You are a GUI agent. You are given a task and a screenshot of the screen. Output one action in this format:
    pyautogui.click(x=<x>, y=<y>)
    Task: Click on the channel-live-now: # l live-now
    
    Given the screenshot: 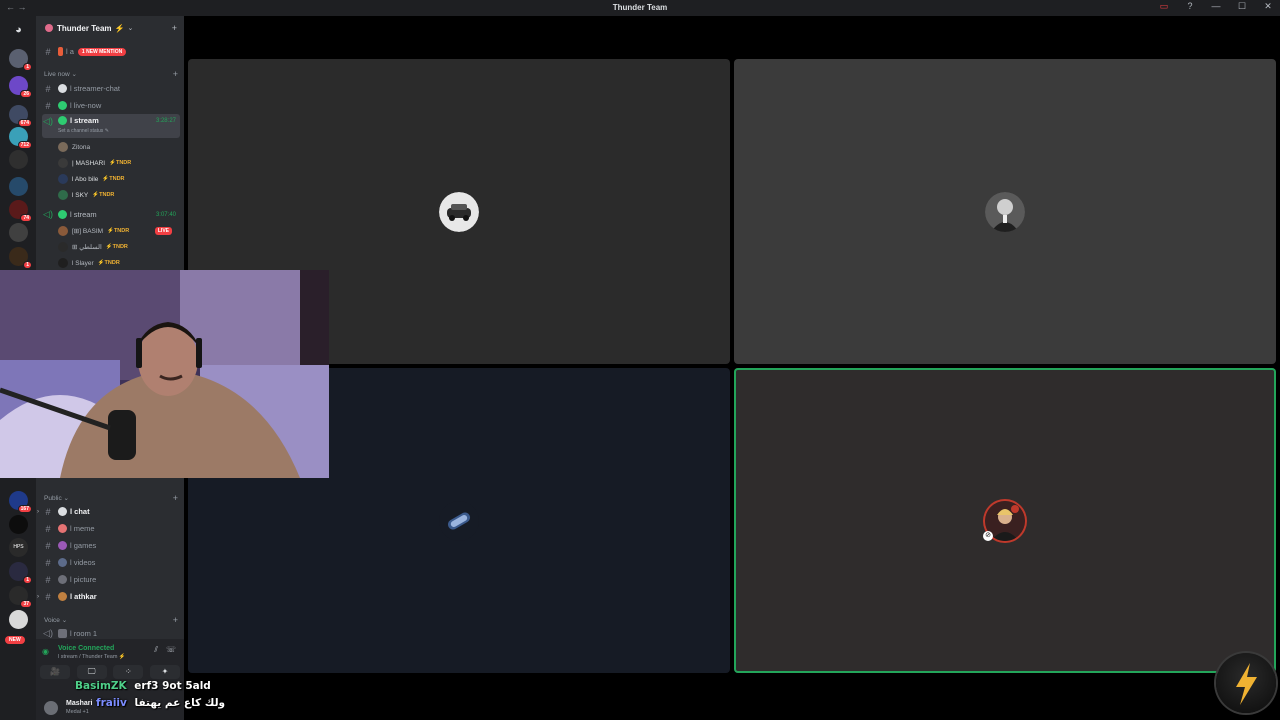 What is the action you would take?
    pyautogui.click(x=111, y=105)
    